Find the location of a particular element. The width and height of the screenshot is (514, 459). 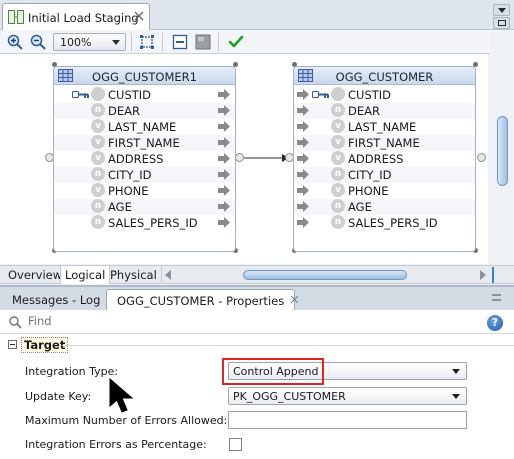

fit-to-window-button is located at coordinates (147, 42).